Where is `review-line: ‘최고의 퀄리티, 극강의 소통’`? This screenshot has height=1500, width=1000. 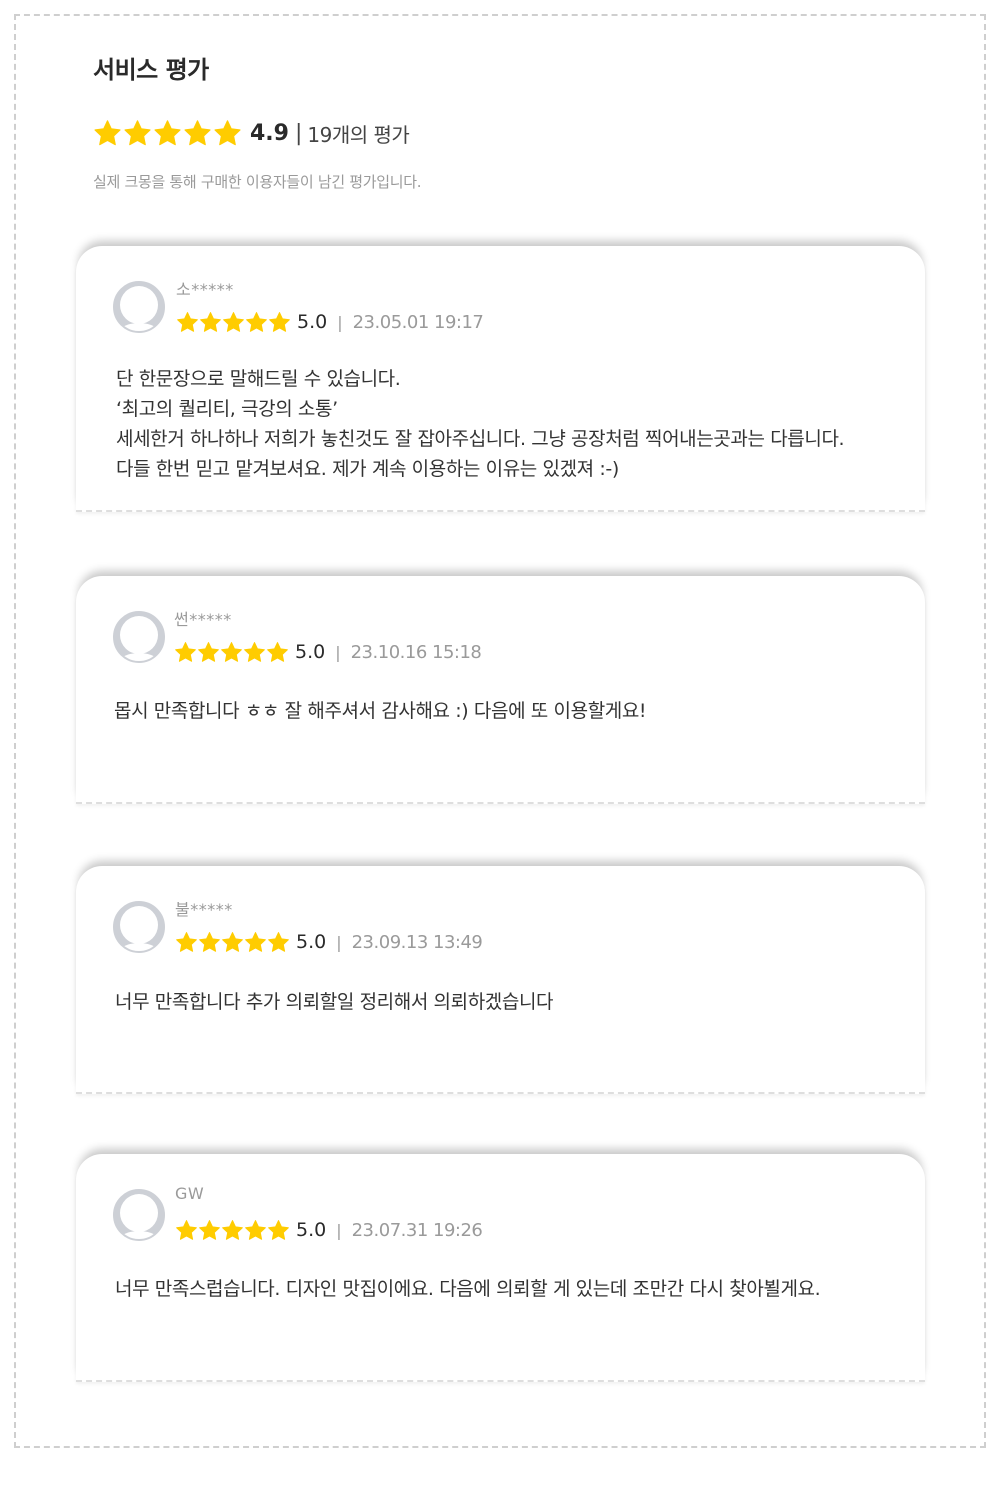 review-line: ‘최고의 퀄리티, 극강의 소통’ is located at coordinates (227, 409).